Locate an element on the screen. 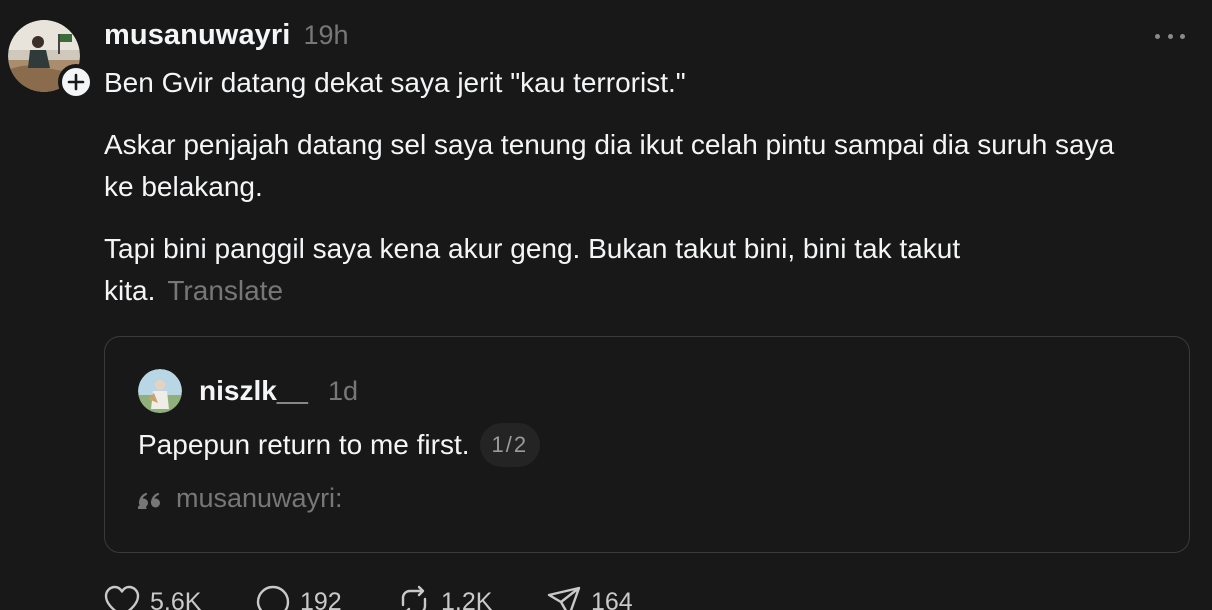 This screenshot has height=610, width=1212. share-icon is located at coordinates (564, 598).